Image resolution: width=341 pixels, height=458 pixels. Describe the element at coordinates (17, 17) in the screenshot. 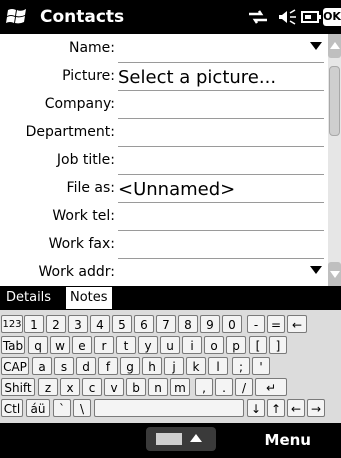

I see `windows-start-icon` at that location.